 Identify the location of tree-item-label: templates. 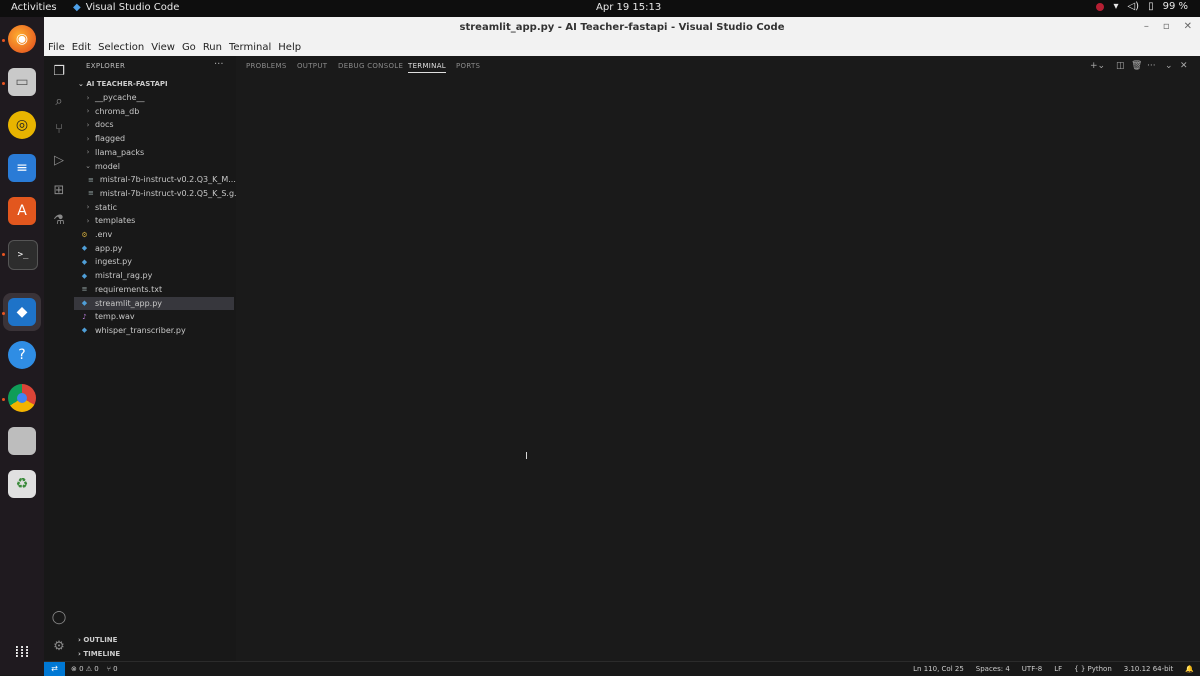
(115, 221).